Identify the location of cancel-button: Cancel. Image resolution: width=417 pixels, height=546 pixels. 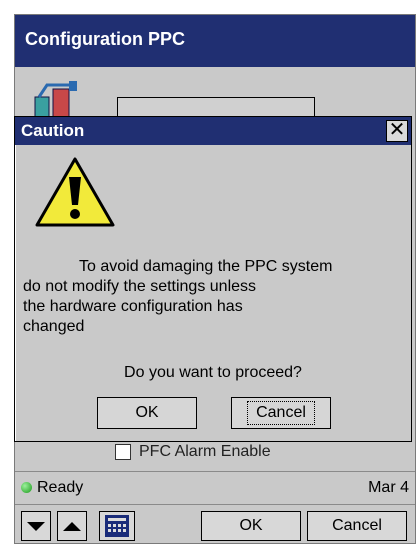
(357, 526).